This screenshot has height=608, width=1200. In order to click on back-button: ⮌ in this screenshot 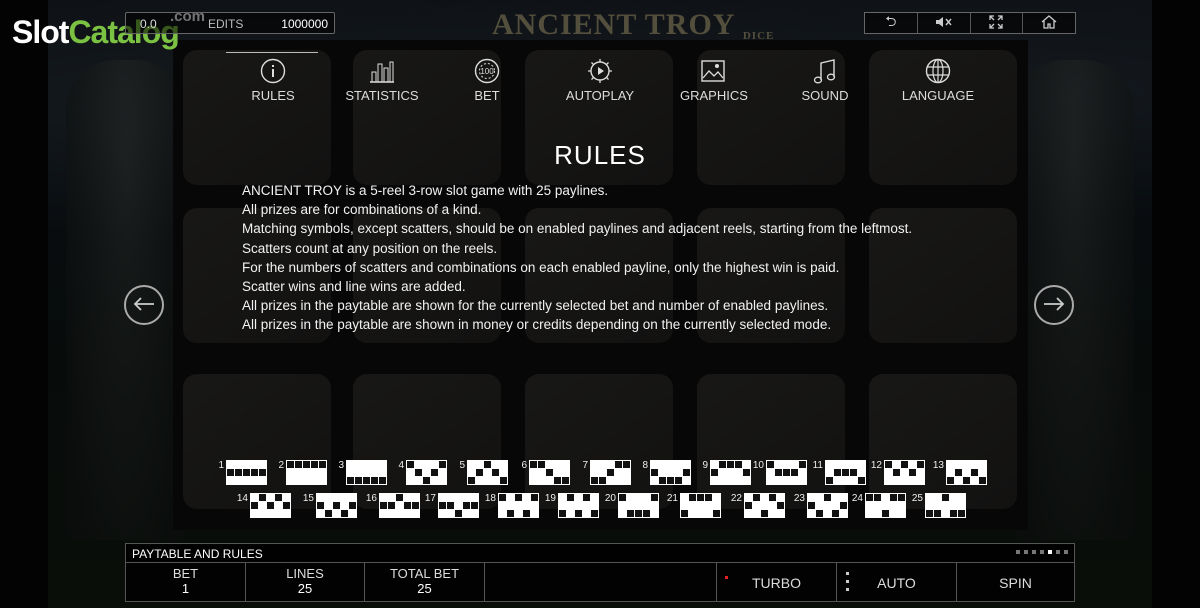, I will do `click(891, 23)`.